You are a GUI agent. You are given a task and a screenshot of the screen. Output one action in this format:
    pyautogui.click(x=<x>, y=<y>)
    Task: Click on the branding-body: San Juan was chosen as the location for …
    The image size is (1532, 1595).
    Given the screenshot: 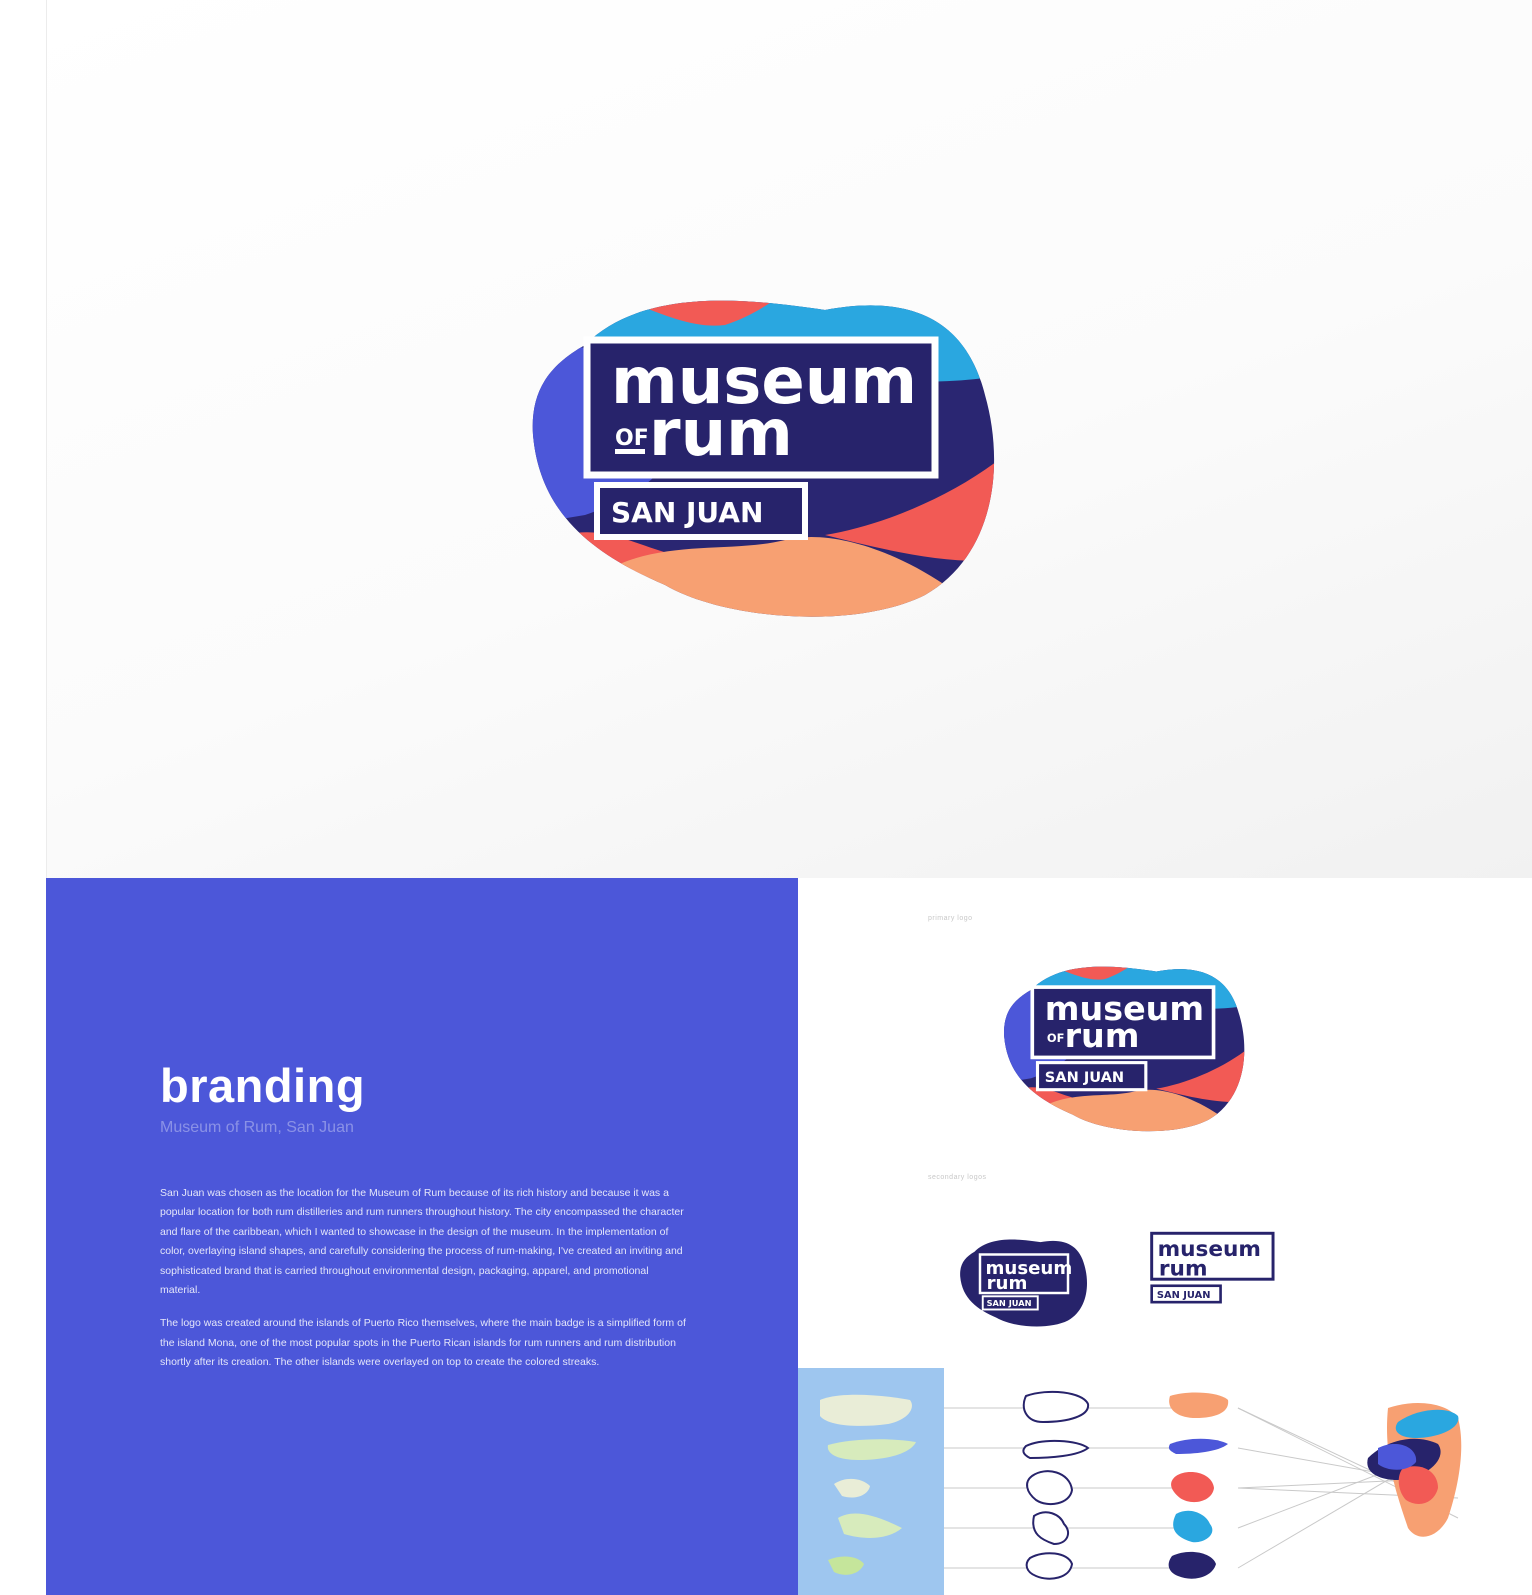 What is the action you would take?
    pyautogui.click(x=424, y=1285)
    